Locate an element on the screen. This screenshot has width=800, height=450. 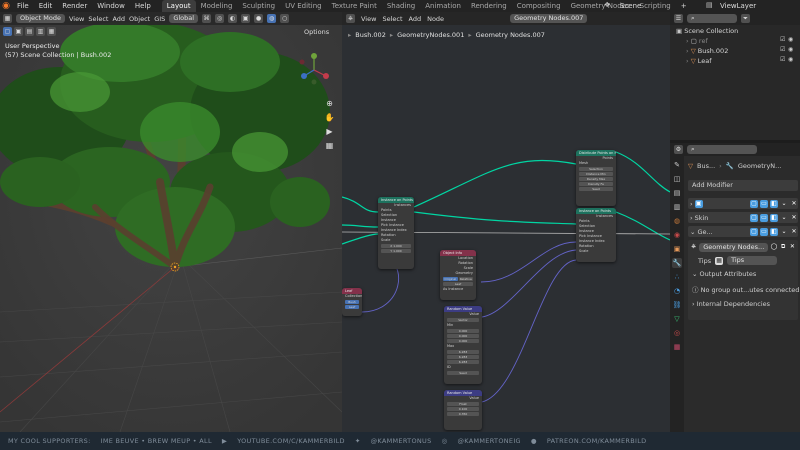
node-collection-info: Leaf Collection Bush Leaf is located at coordinates (352, 302).